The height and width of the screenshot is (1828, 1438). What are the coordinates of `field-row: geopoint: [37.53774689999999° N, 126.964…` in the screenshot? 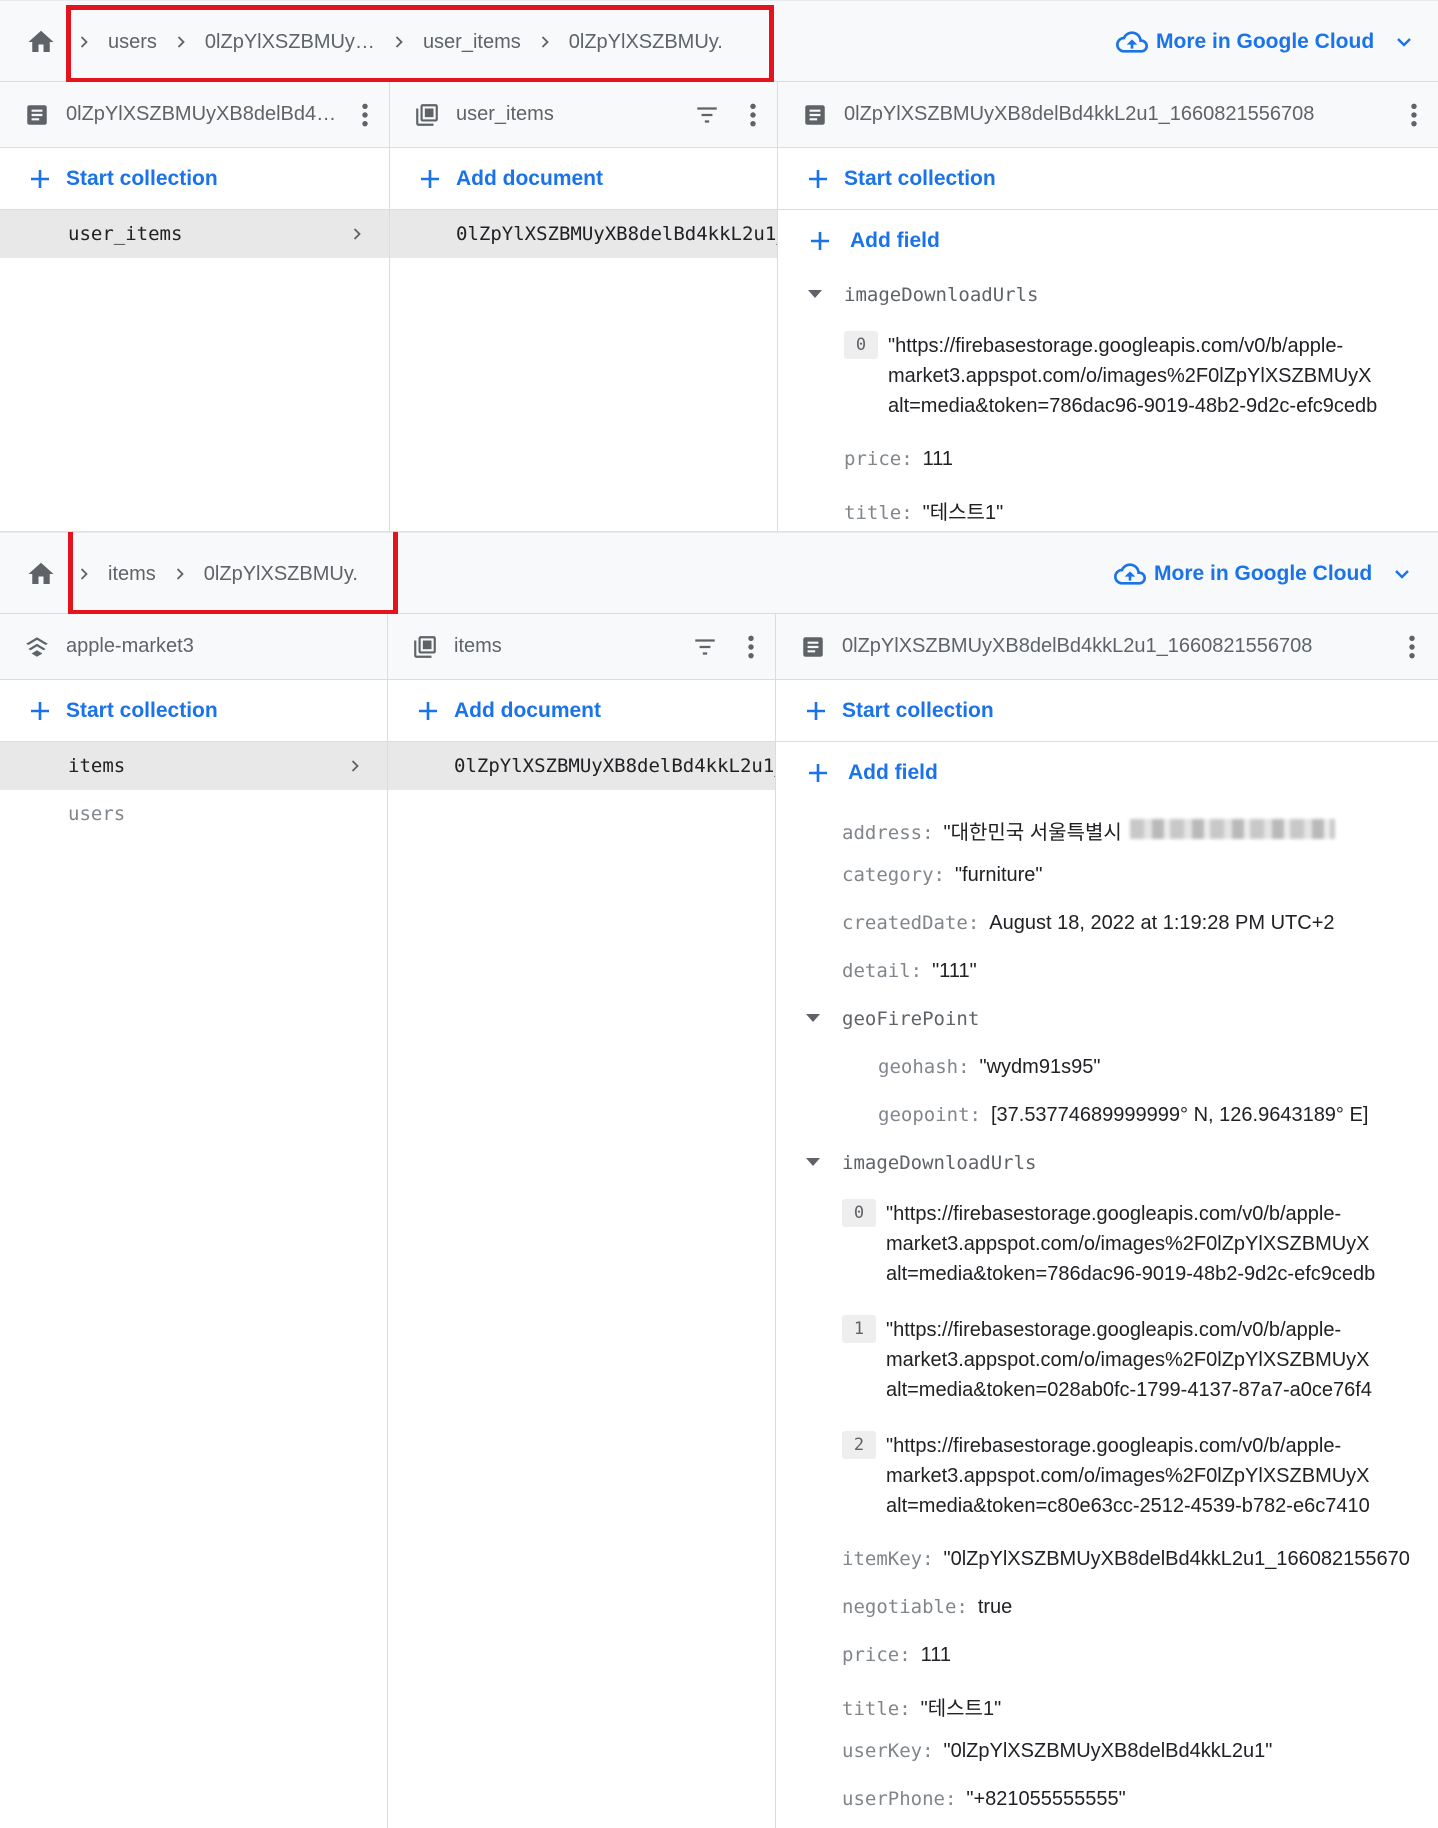 It's located at (1122, 1116).